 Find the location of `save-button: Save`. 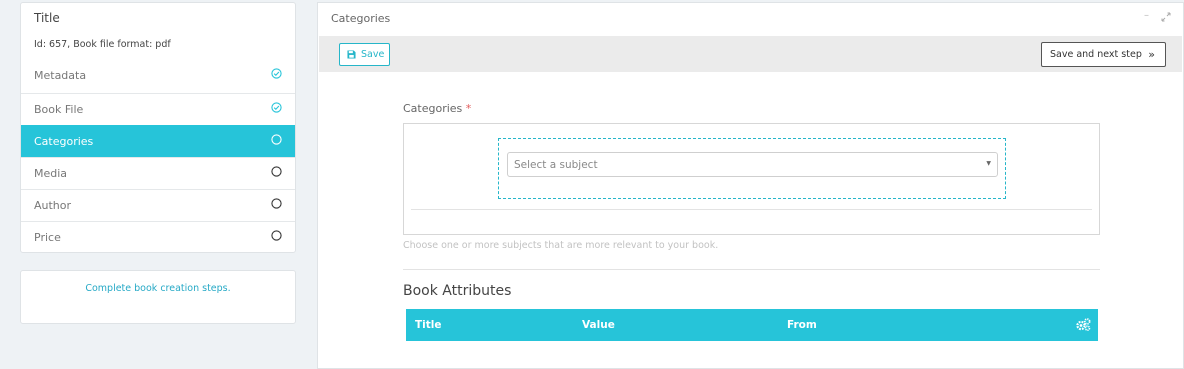

save-button: Save is located at coordinates (364, 54).